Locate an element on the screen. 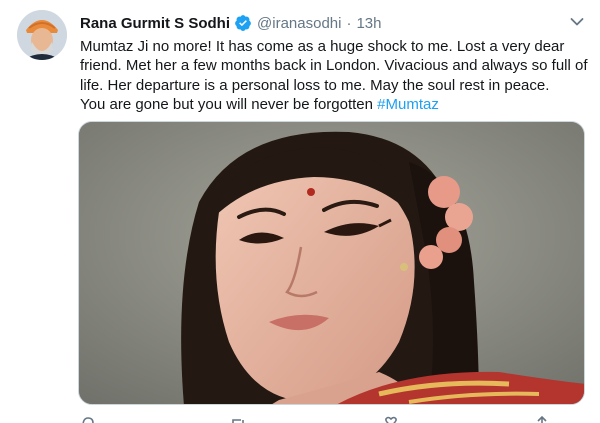 The image size is (600, 423). share-icon is located at coordinates (542, 419).